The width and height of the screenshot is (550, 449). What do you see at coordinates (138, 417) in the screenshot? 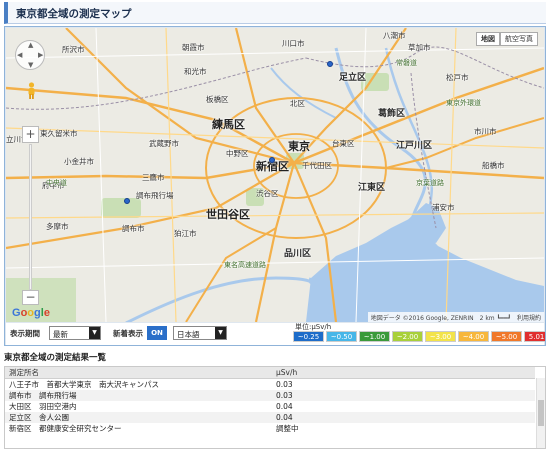
I see `cell-location: 足立区 舎人公園` at bounding box center [138, 417].